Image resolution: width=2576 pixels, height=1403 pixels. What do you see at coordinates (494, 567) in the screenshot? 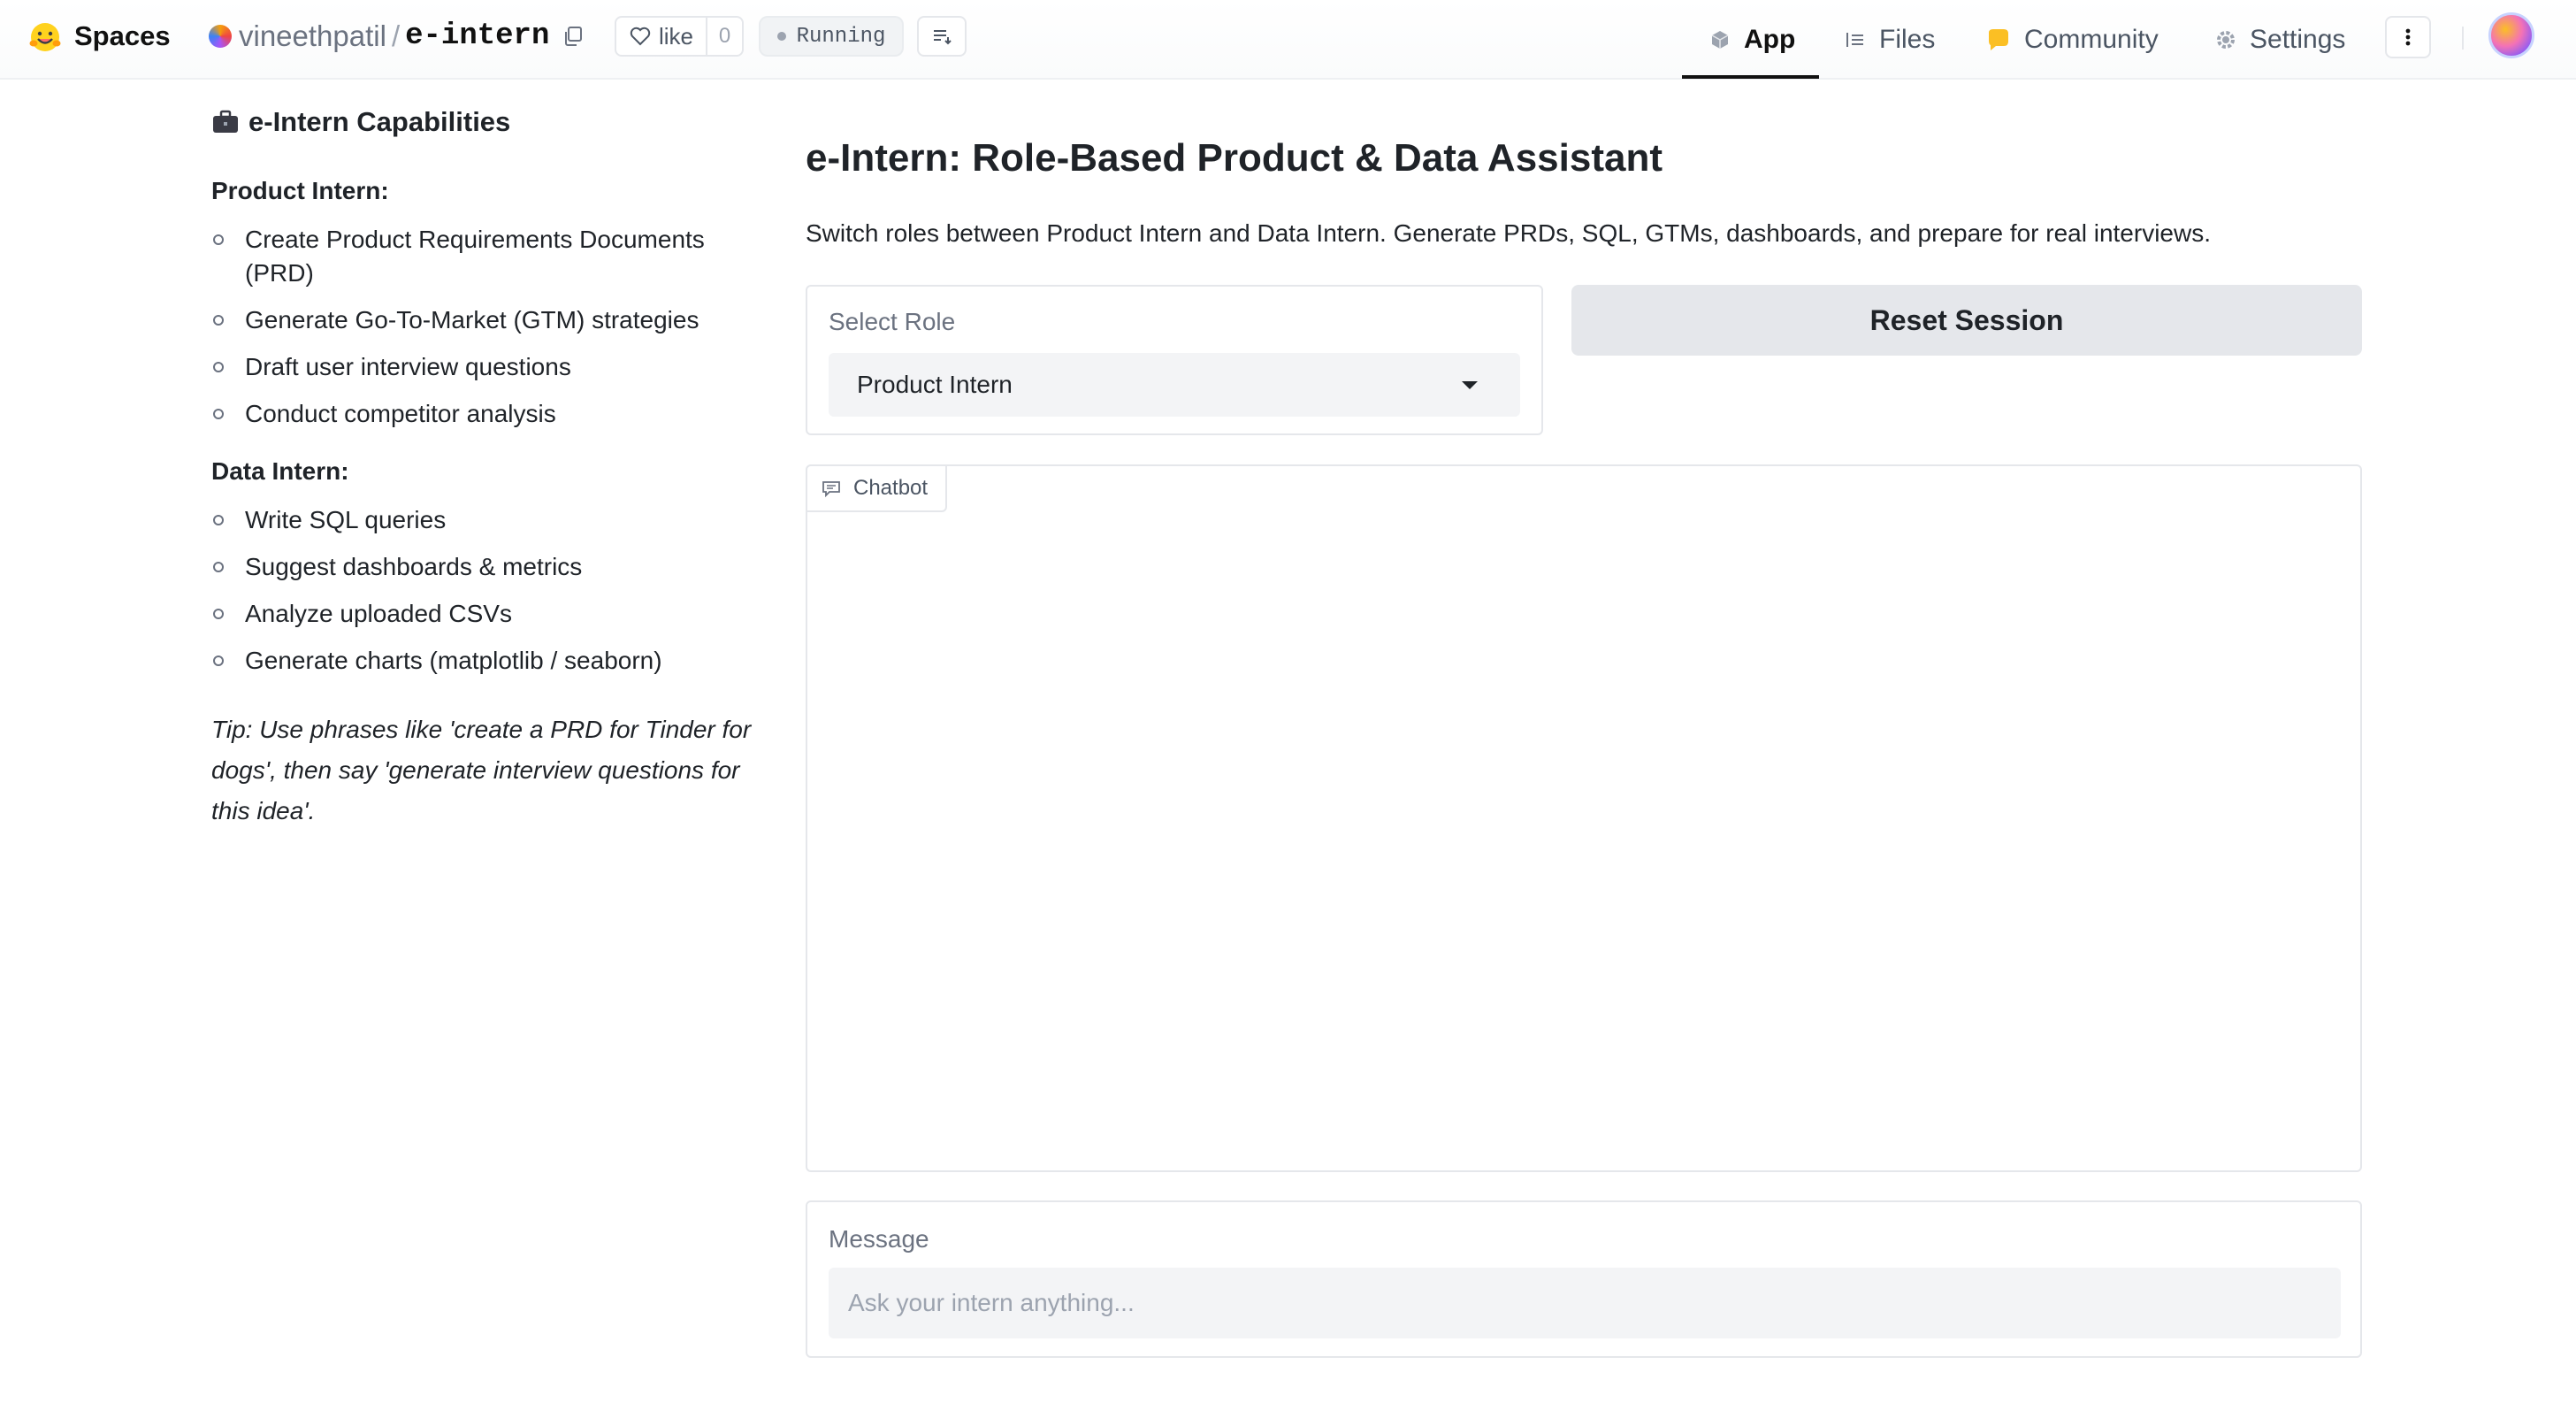
I see `list-item: Suggest dashboards & metrics` at bounding box center [494, 567].